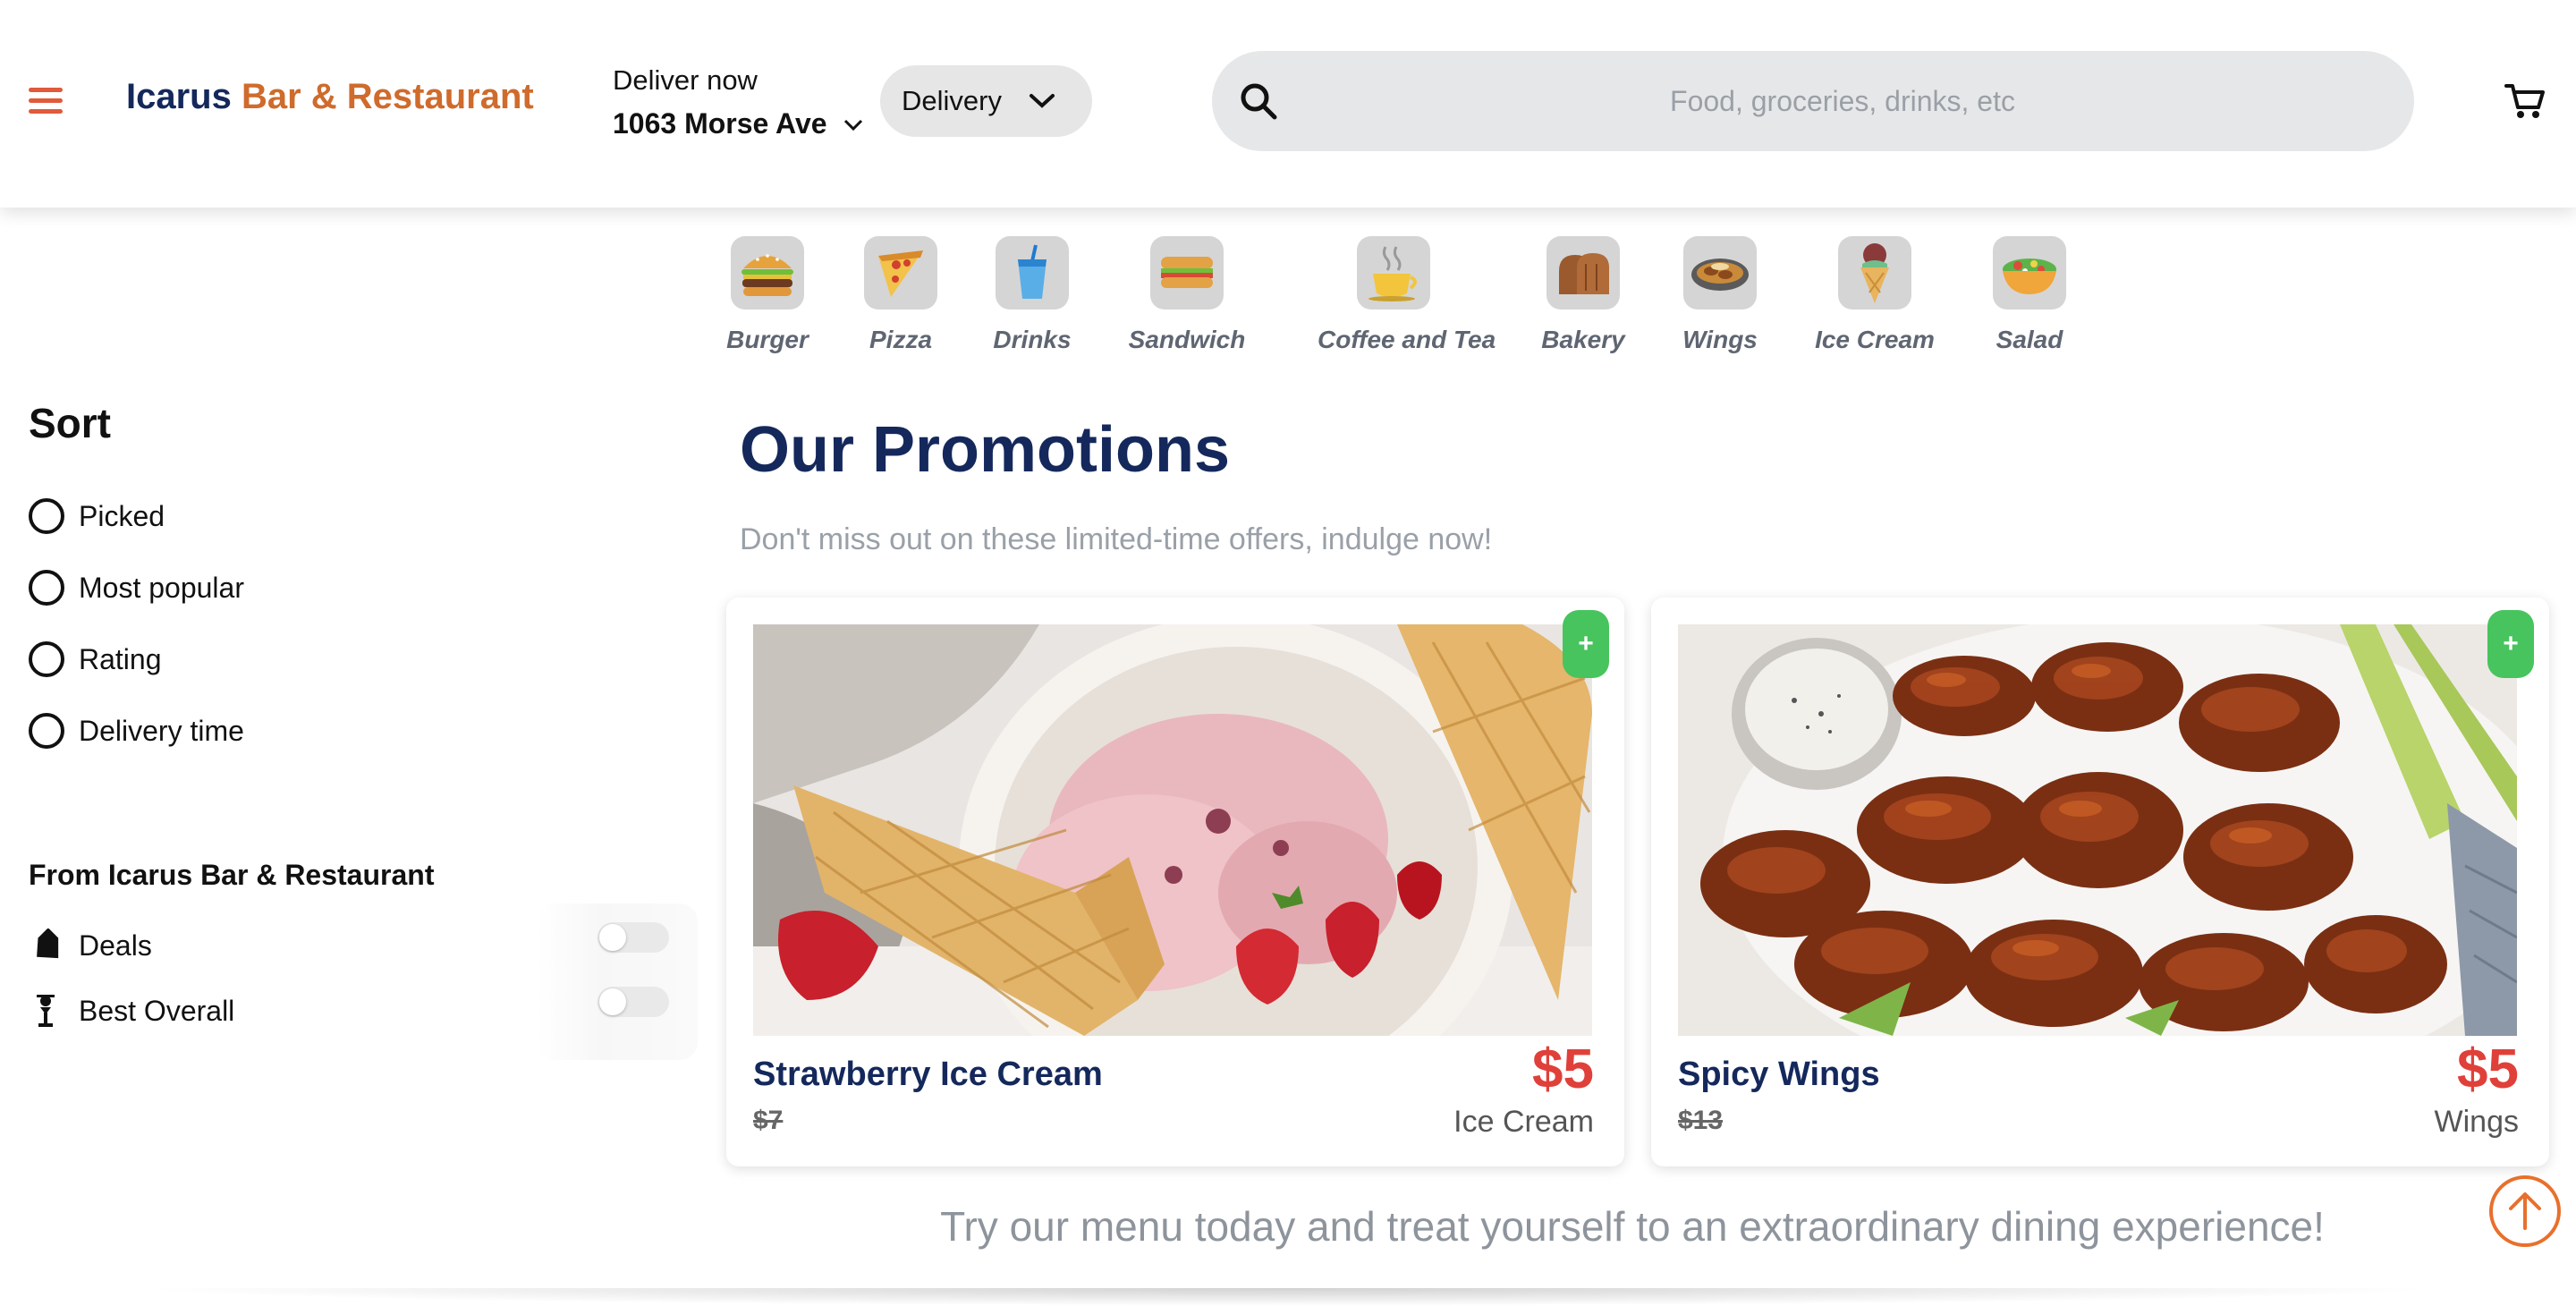 Image resolution: width=2576 pixels, height=1306 pixels. I want to click on award-icon, so click(46, 1011).